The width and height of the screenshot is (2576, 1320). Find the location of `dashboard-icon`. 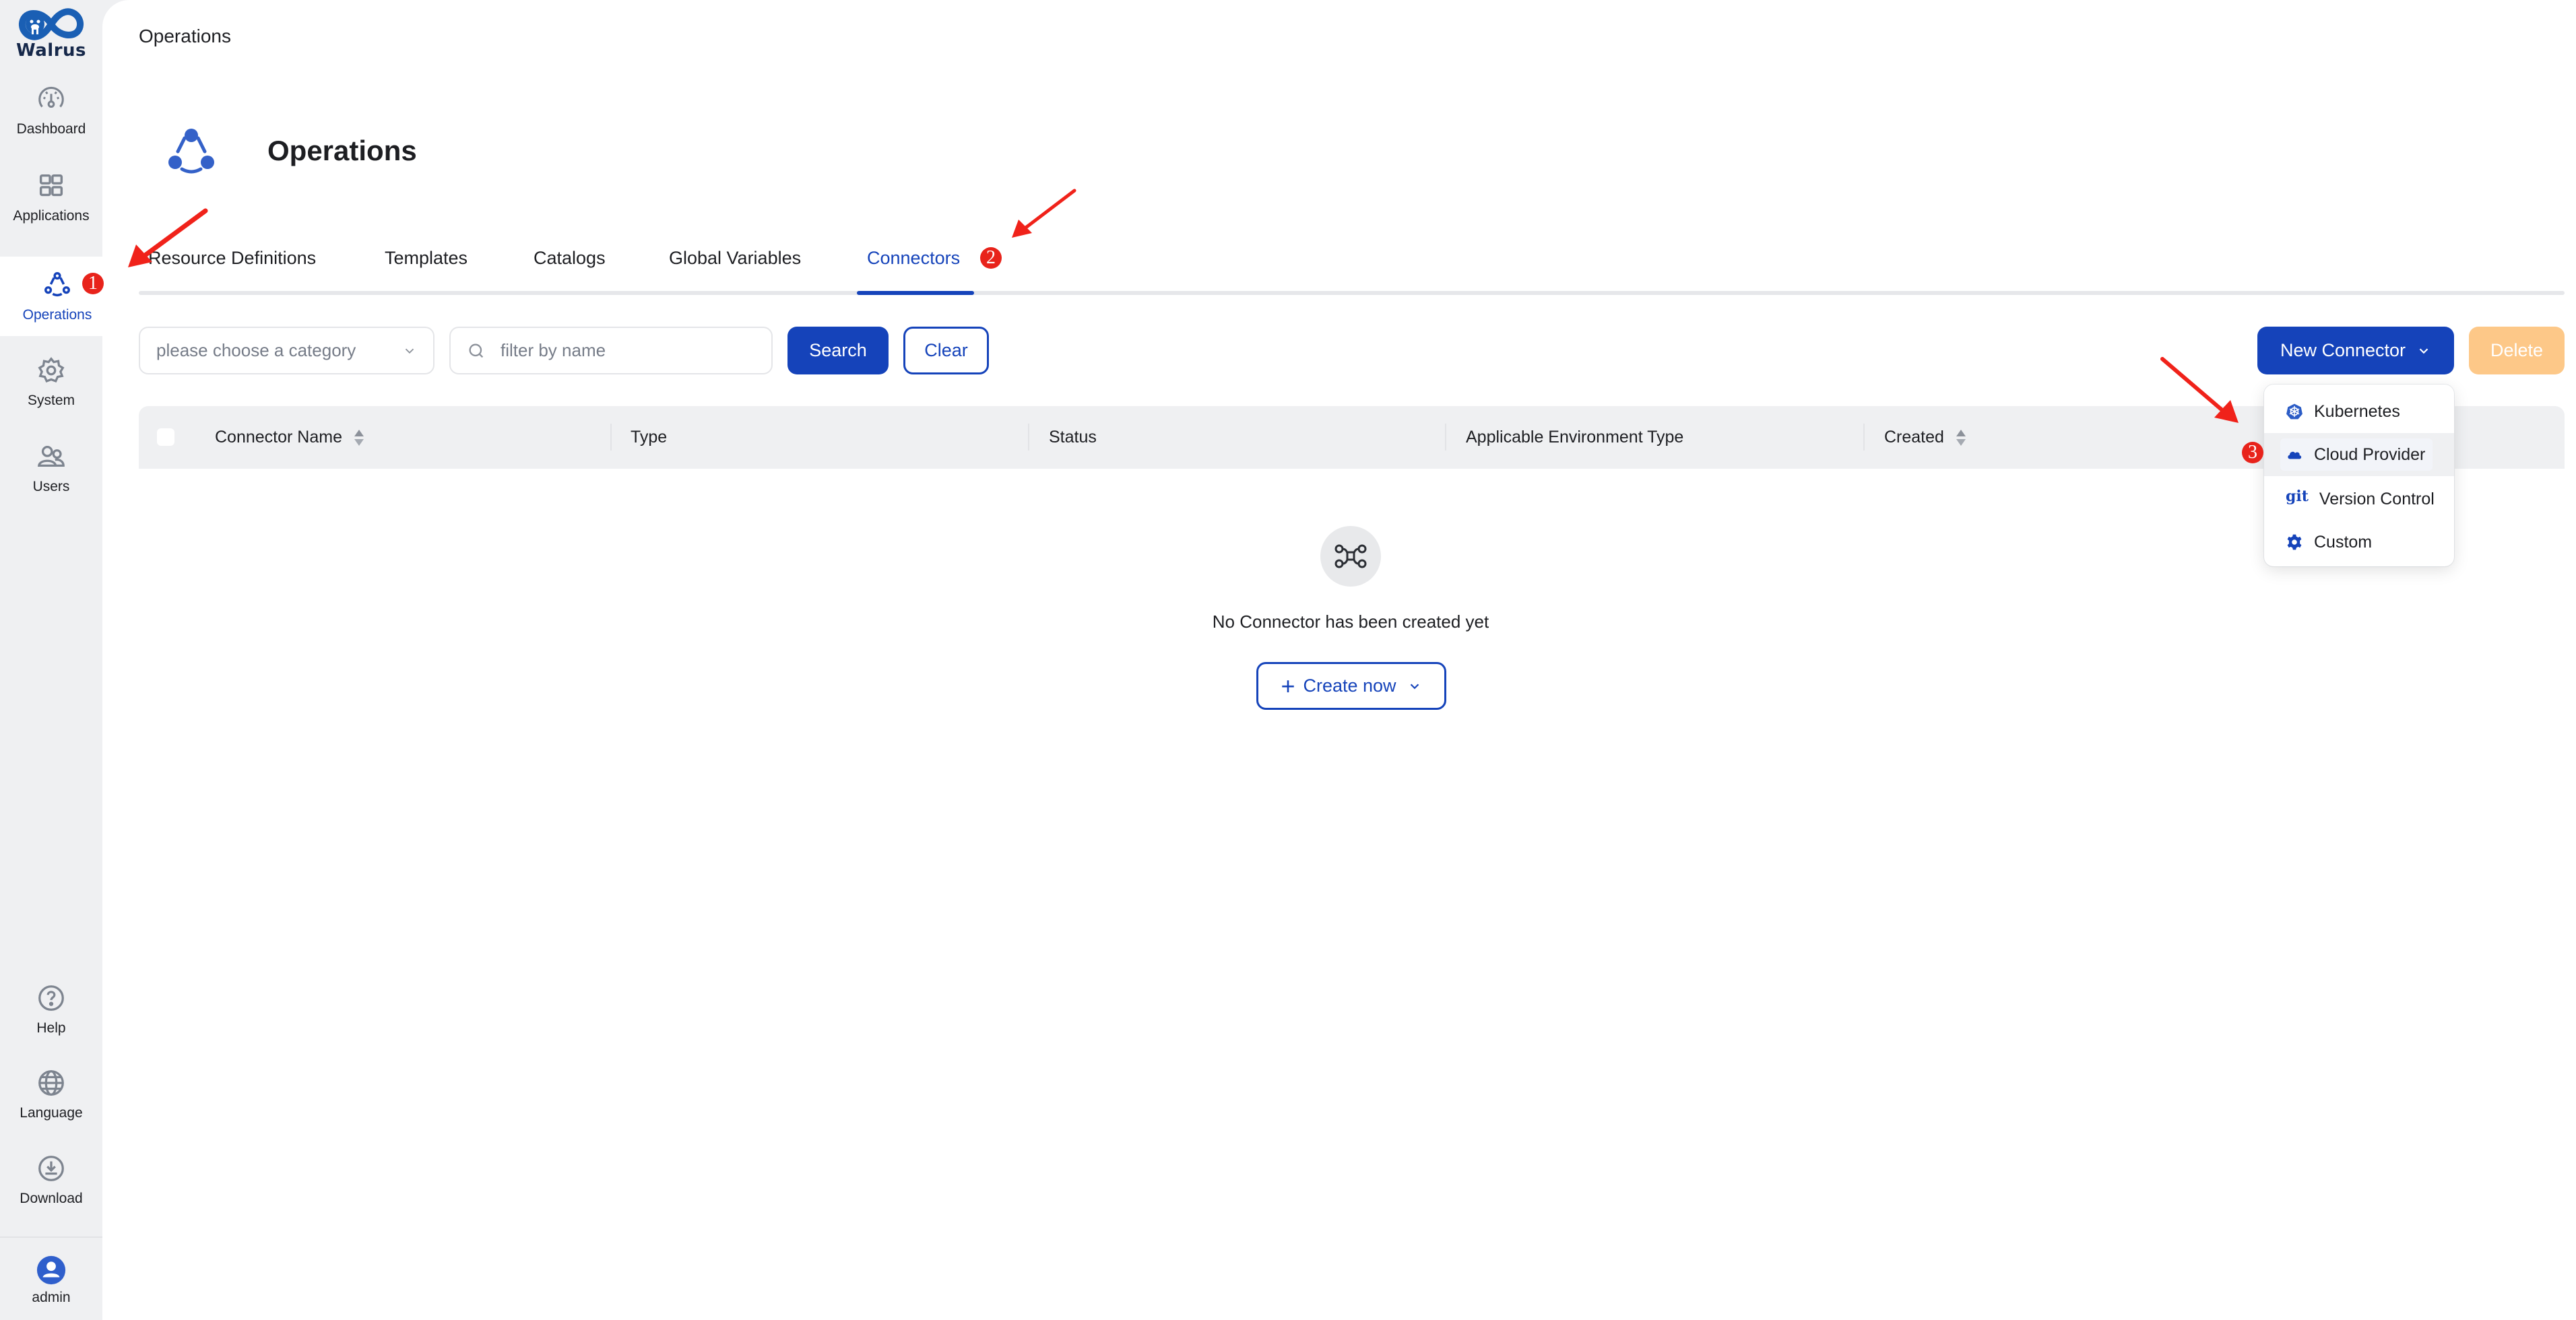

dashboard-icon is located at coordinates (51, 97).